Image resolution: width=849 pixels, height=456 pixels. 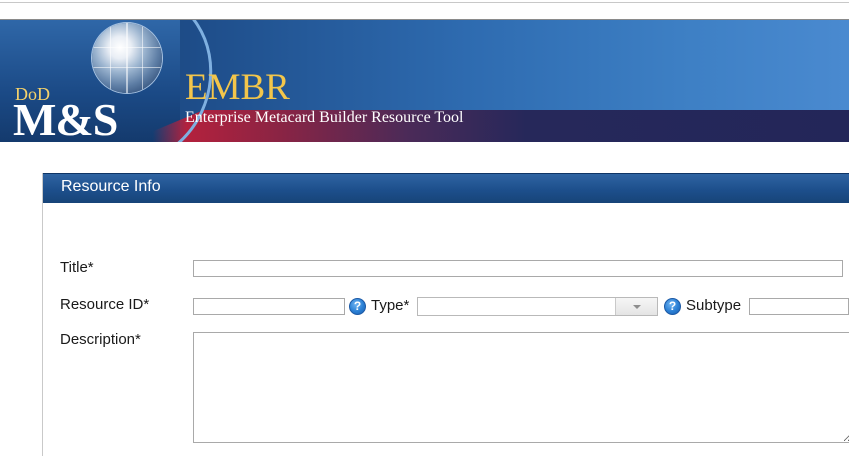 I want to click on resource-id-input, so click(x=269, y=306).